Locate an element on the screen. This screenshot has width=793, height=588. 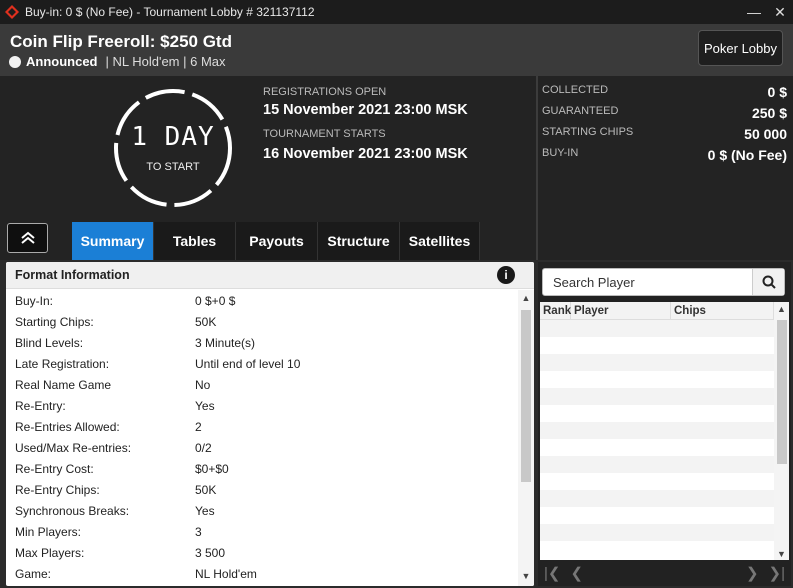
format-row: Real Name Game No is located at coordinates (262, 384).